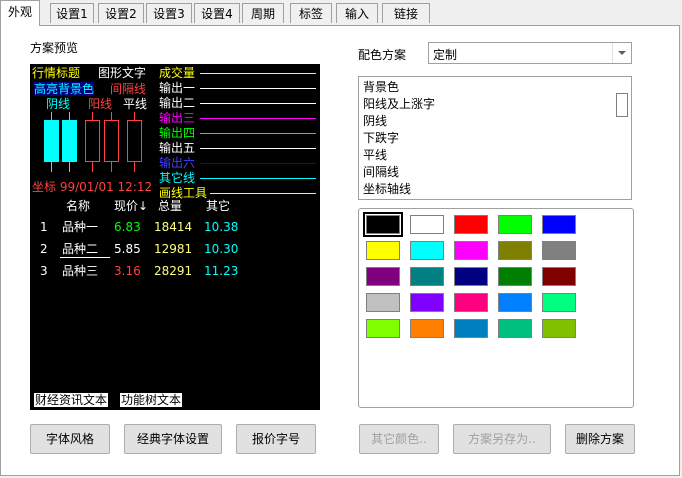 Image resolution: width=682 pixels, height=478 pixels. What do you see at coordinates (399, 439) in the screenshot?
I see `other-color-button: 其它颜色..` at bounding box center [399, 439].